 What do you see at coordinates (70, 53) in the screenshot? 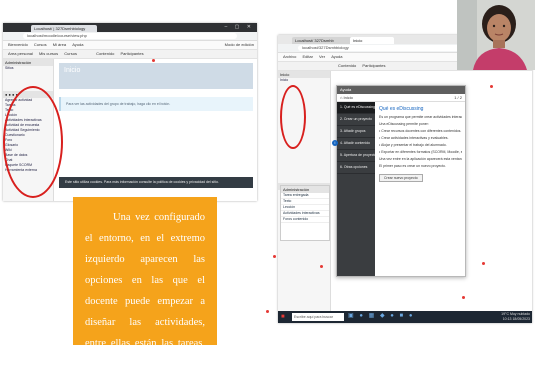
I see `breadcrumb-item: Cursos` at bounding box center [70, 53].